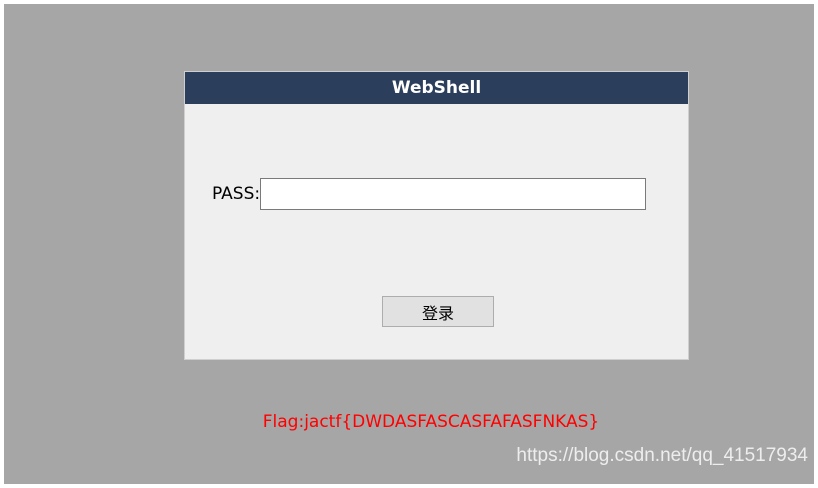  Describe the element at coordinates (431, 422) in the screenshot. I see `flag-text: Flag:jactf{DWDASFASCASFAFASFNKAS}` at that location.